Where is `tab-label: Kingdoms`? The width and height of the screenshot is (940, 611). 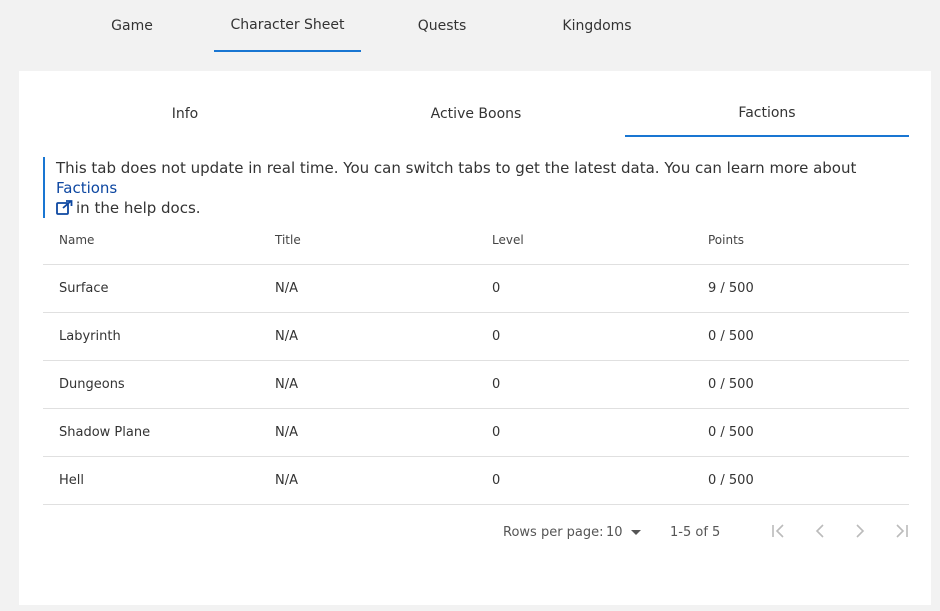 tab-label: Kingdoms is located at coordinates (597, 26).